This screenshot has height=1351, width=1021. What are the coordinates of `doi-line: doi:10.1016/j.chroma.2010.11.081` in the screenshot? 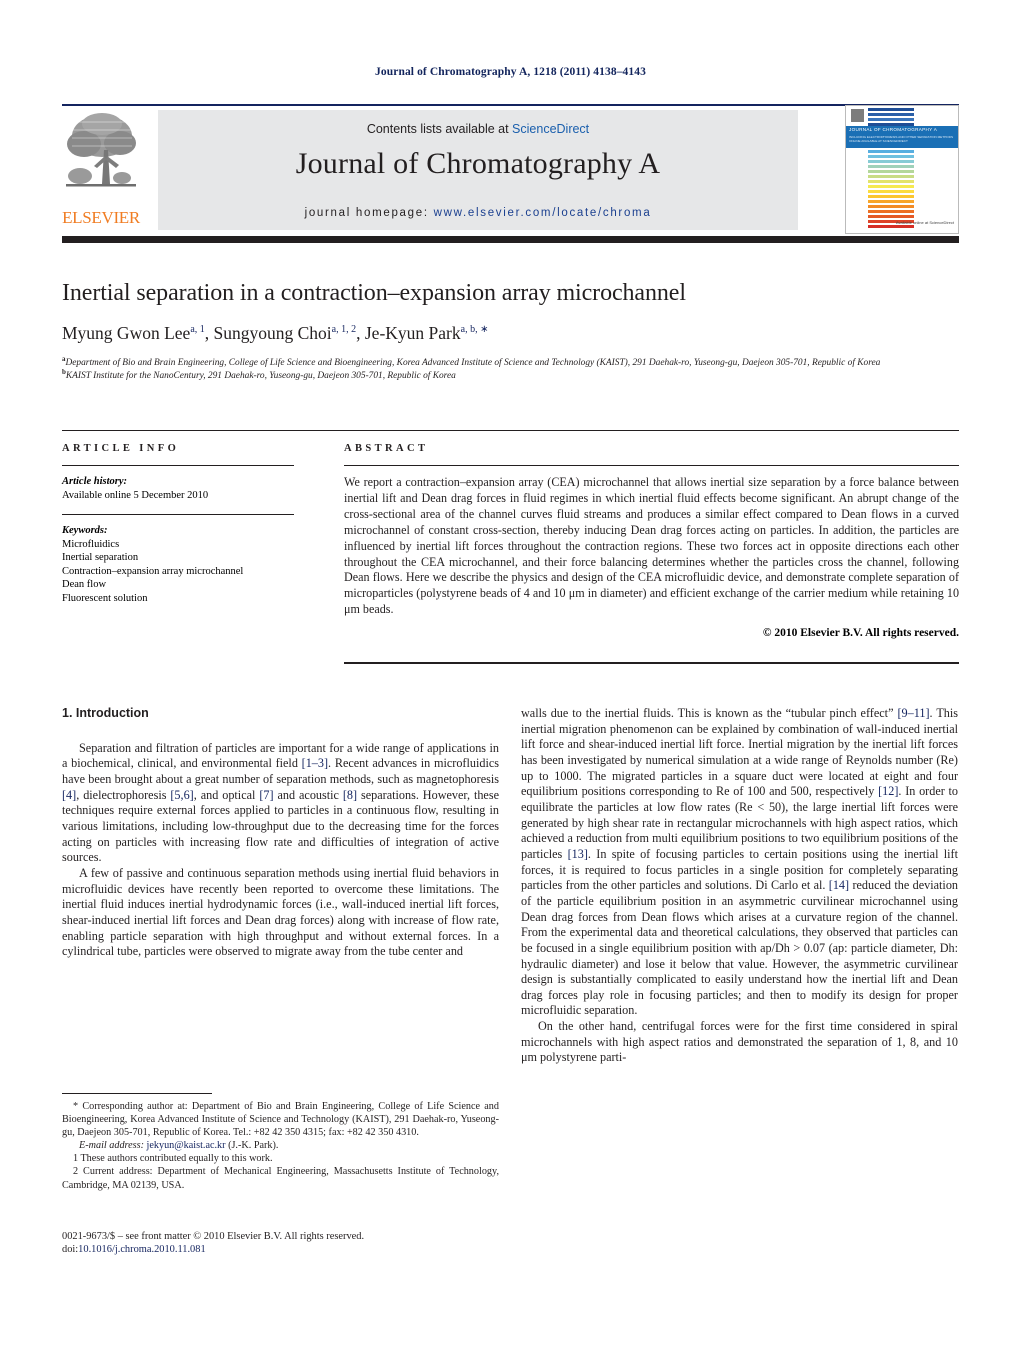 It's located at (280, 1249).